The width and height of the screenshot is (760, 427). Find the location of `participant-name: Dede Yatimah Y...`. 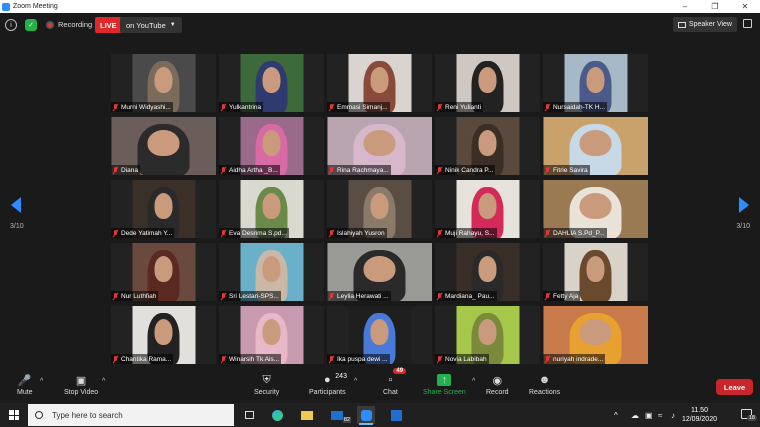

participant-name: Dede Yatimah Y... is located at coordinates (147, 233).